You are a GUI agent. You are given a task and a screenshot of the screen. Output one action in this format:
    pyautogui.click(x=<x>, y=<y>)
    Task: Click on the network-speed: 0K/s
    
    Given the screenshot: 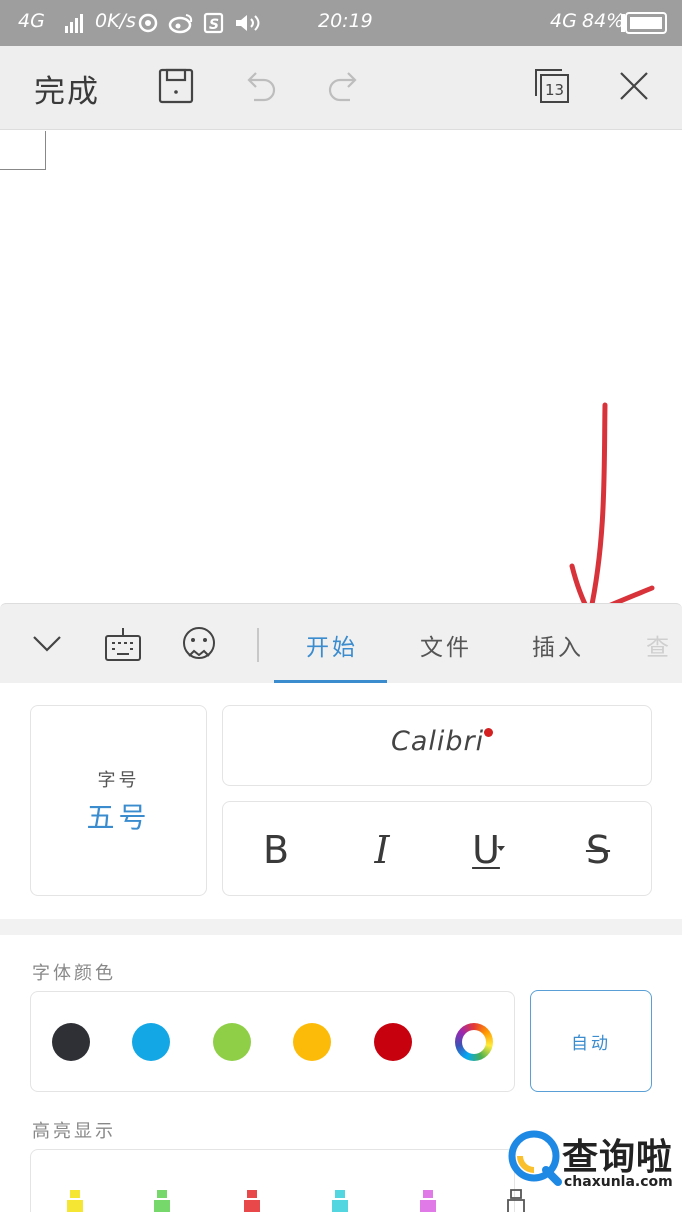 What is the action you would take?
    pyautogui.click(x=115, y=21)
    